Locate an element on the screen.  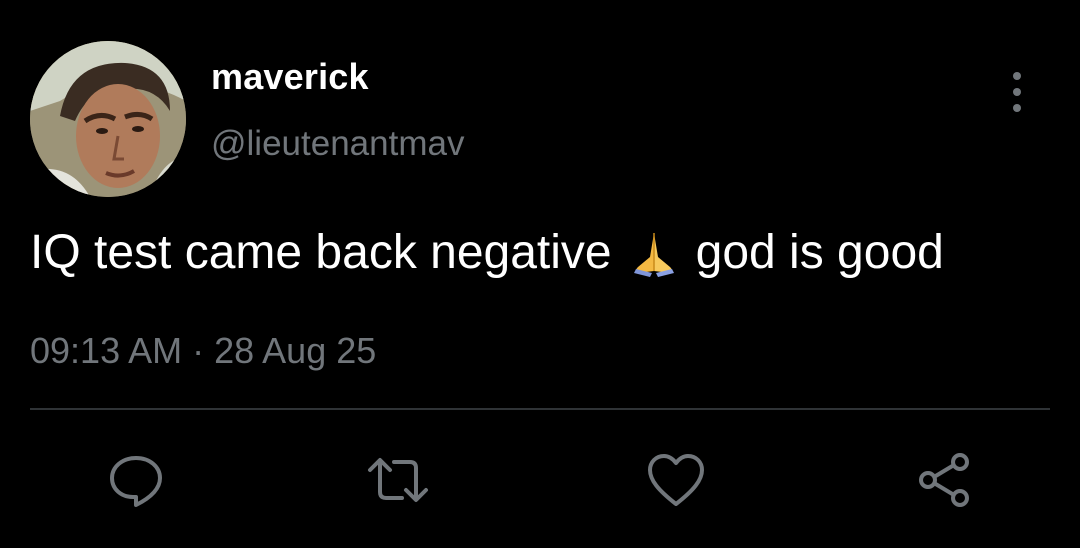
tweet-text: IQ test came back negative god is good is located at coordinates (487, 252).